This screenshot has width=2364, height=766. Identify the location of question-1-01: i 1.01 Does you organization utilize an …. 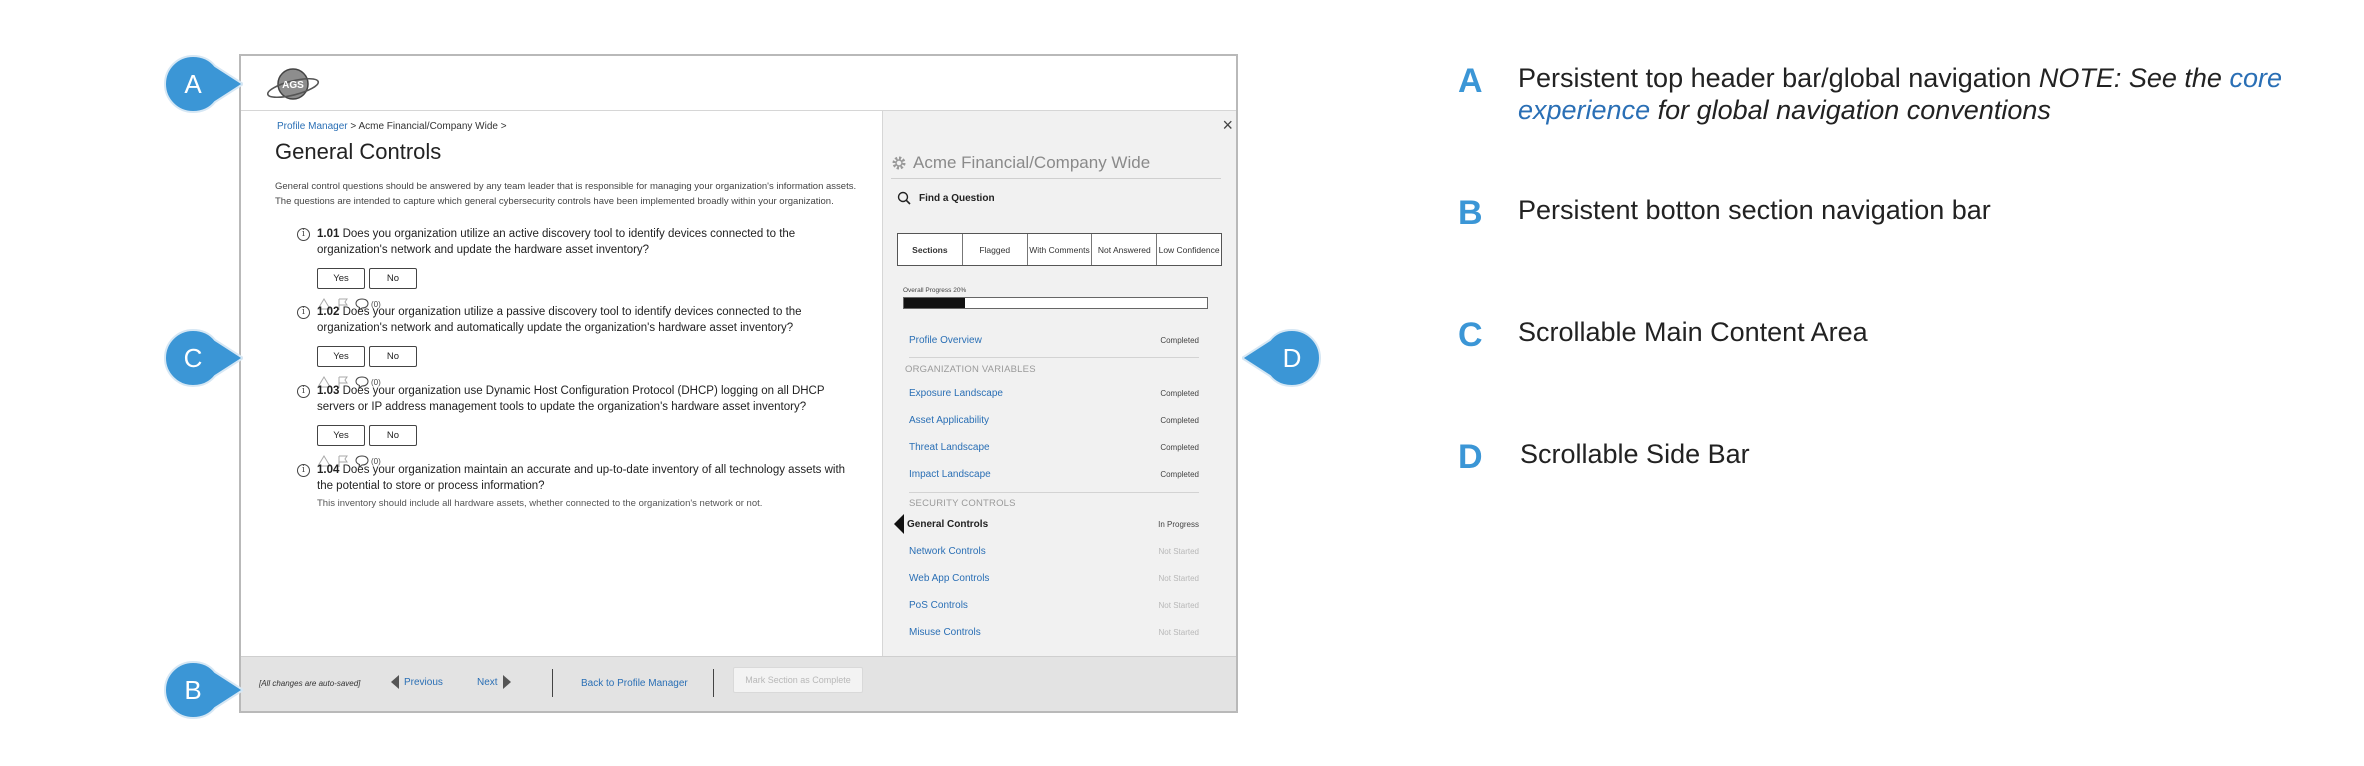
(577, 269).